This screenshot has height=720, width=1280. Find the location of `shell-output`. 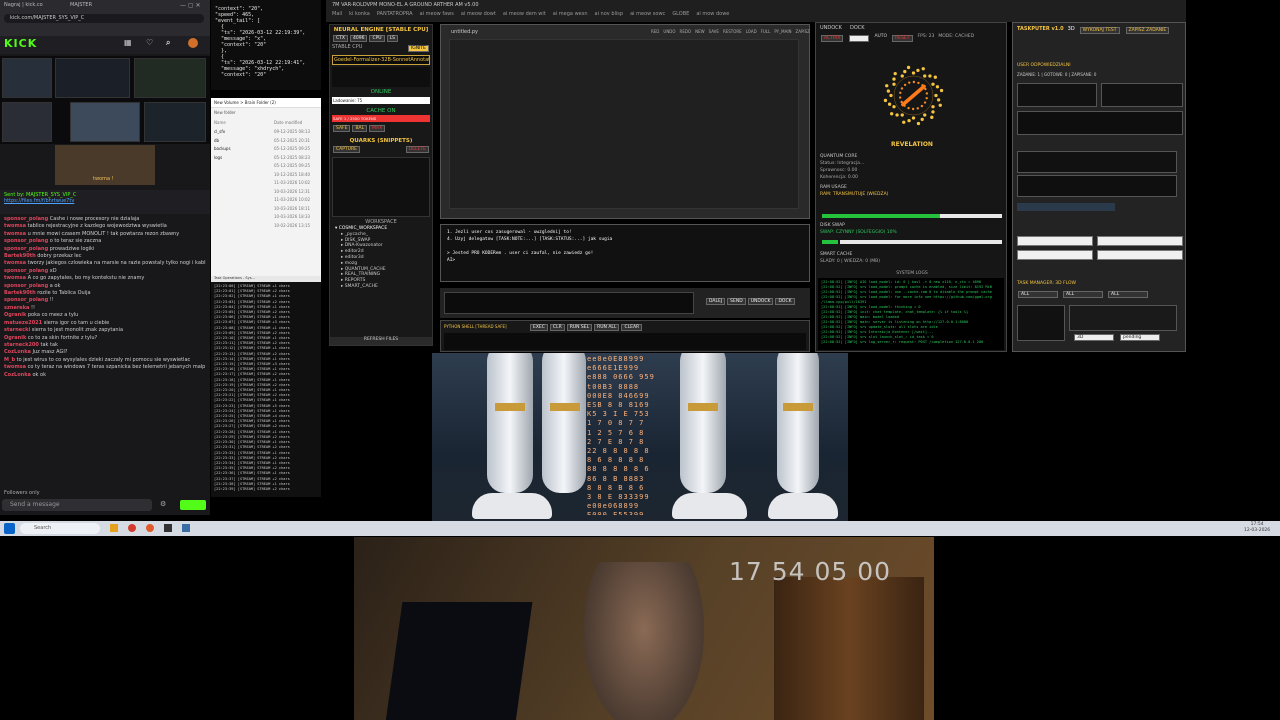

shell-output is located at coordinates (625, 341).